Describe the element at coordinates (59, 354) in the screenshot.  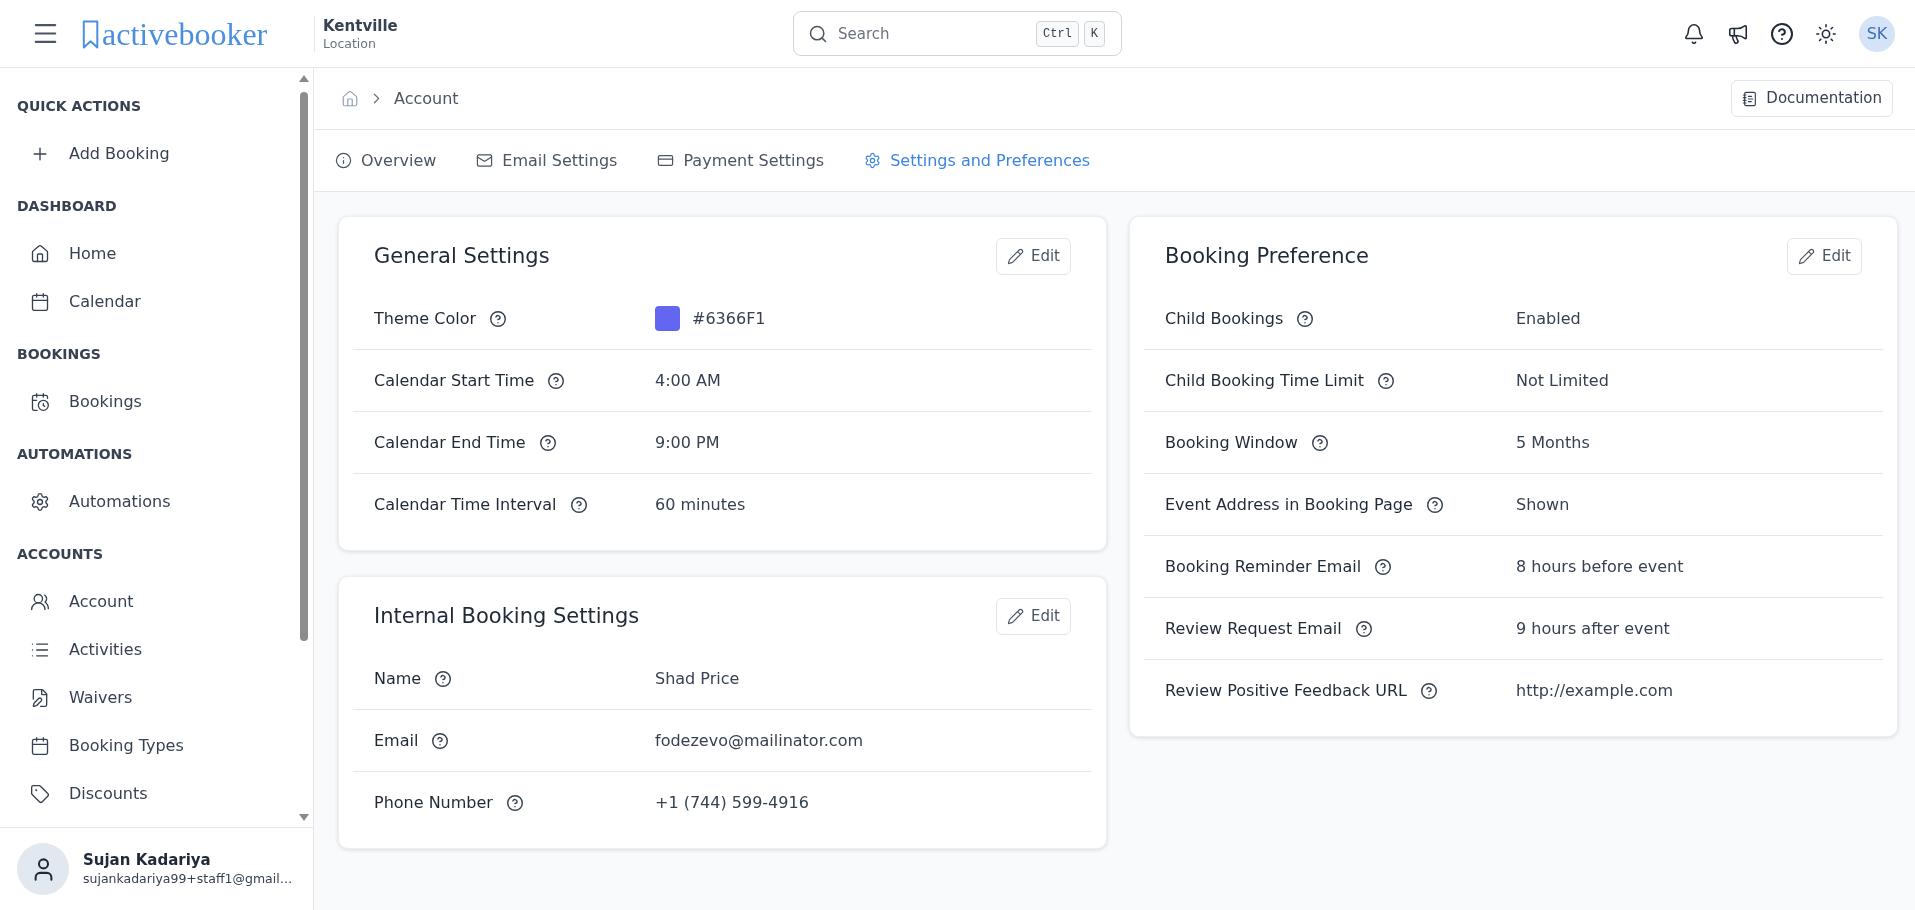
I see `section-heading: BOOKINGS` at that location.